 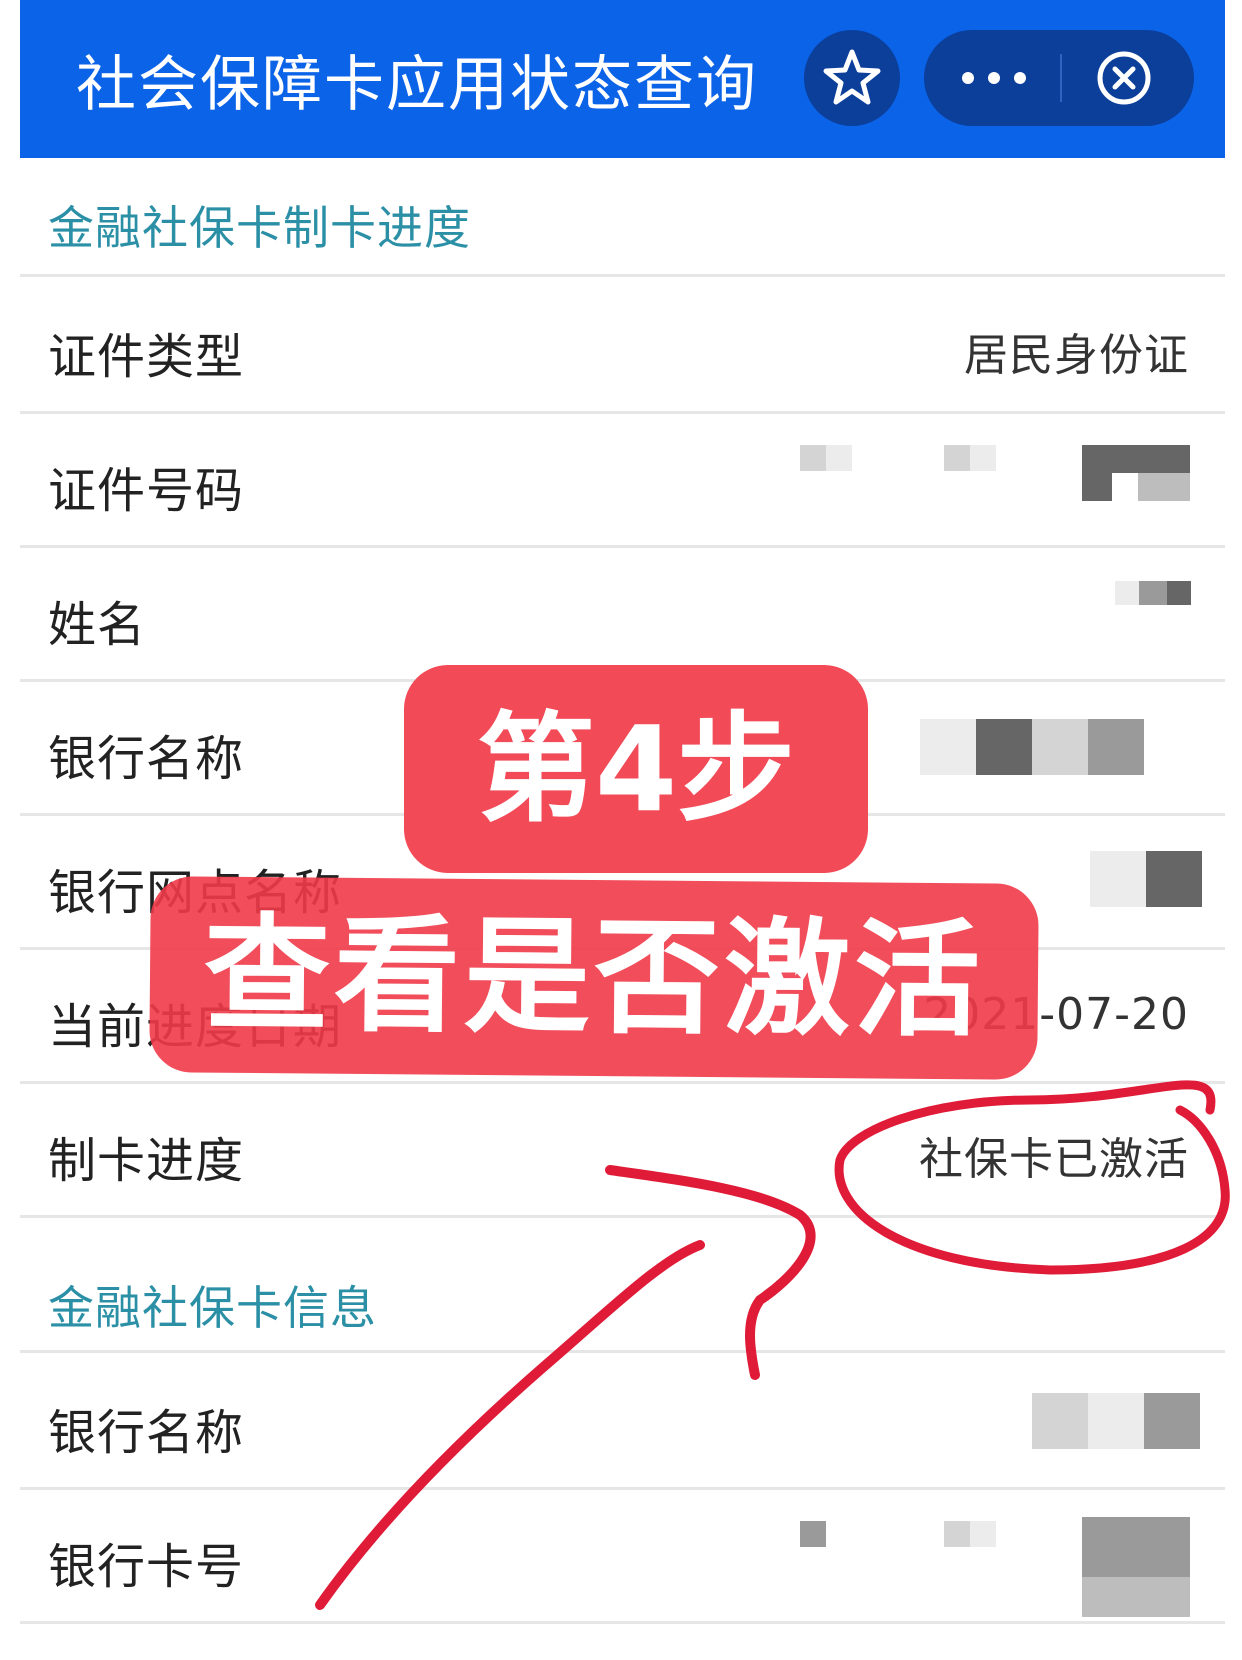 What do you see at coordinates (1032, 1177) in the screenshot?
I see `highlight-circle` at bounding box center [1032, 1177].